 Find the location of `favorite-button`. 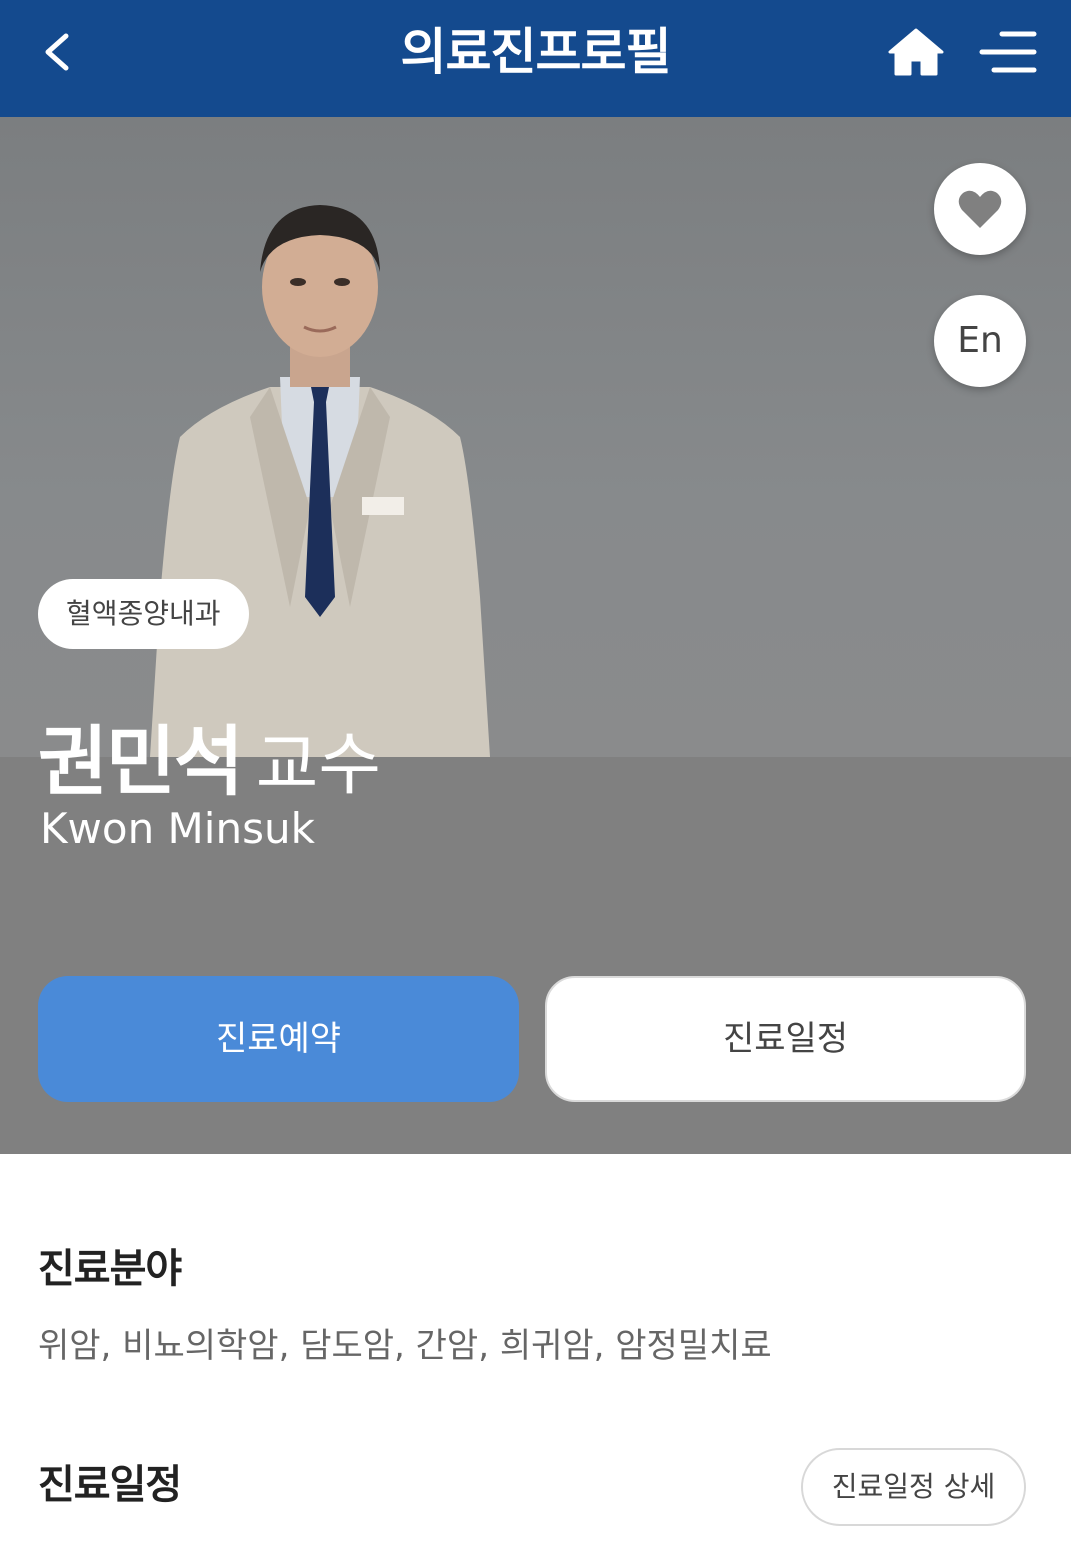

favorite-button is located at coordinates (980, 209).